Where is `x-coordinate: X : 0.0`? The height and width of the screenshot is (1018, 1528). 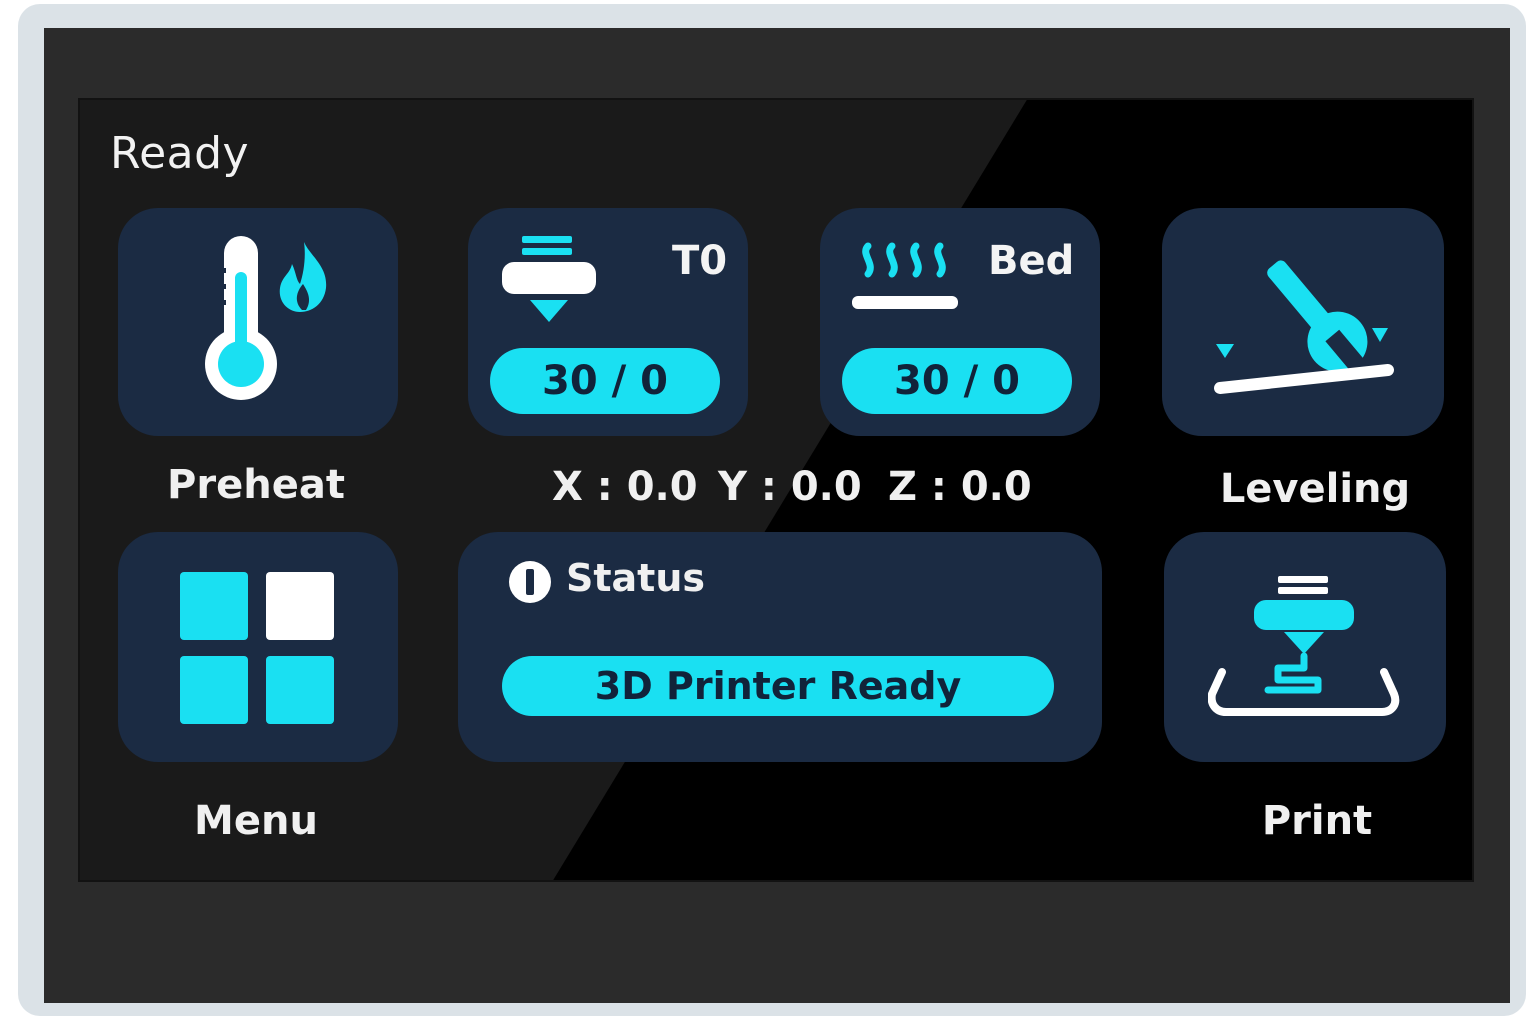 x-coordinate: X : 0.0 is located at coordinates (625, 487).